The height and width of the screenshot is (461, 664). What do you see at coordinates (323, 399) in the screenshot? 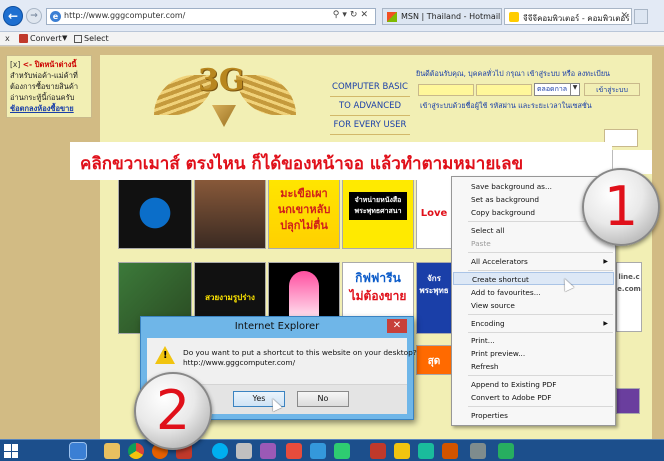
I see `no-button: No` at bounding box center [323, 399].